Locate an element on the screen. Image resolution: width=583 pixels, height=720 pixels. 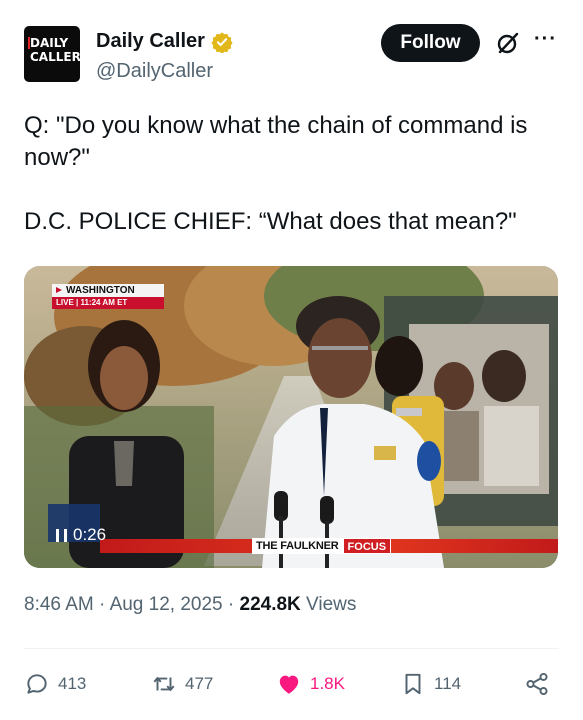
bookmark-icon is located at coordinates (413, 684).